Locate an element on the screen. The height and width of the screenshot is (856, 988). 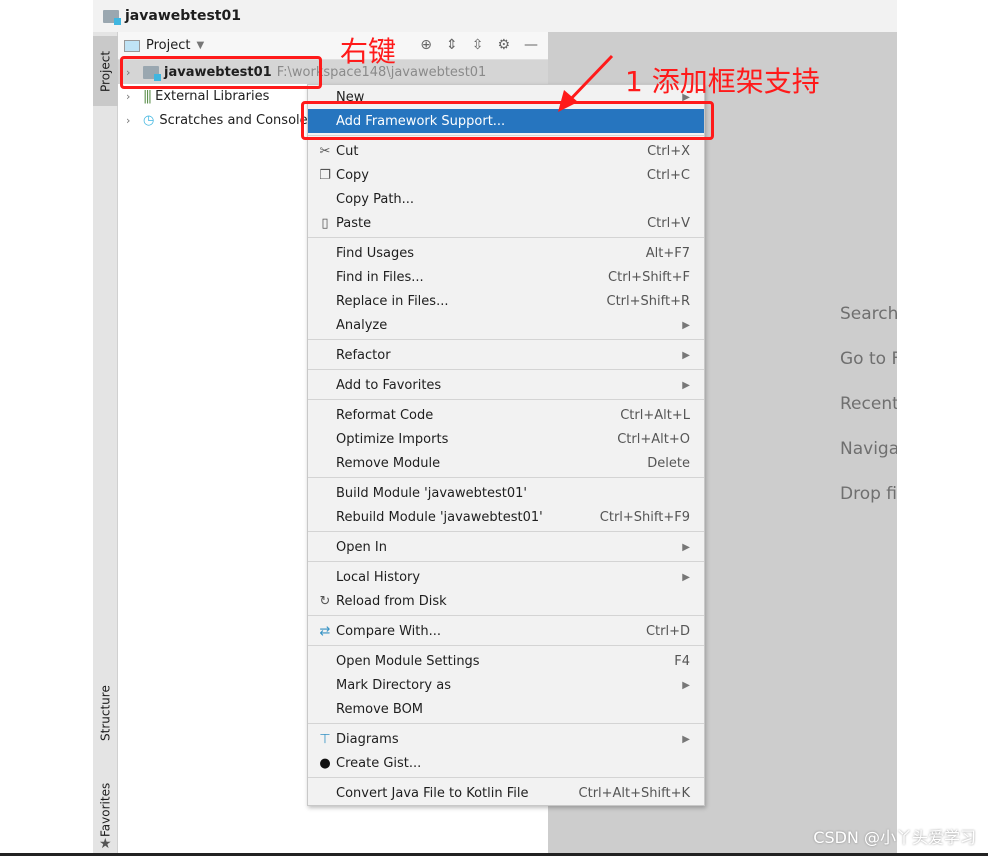
menu-item-find-usages: Find Usages Alt+F7 is located at coordinates (506, 253).